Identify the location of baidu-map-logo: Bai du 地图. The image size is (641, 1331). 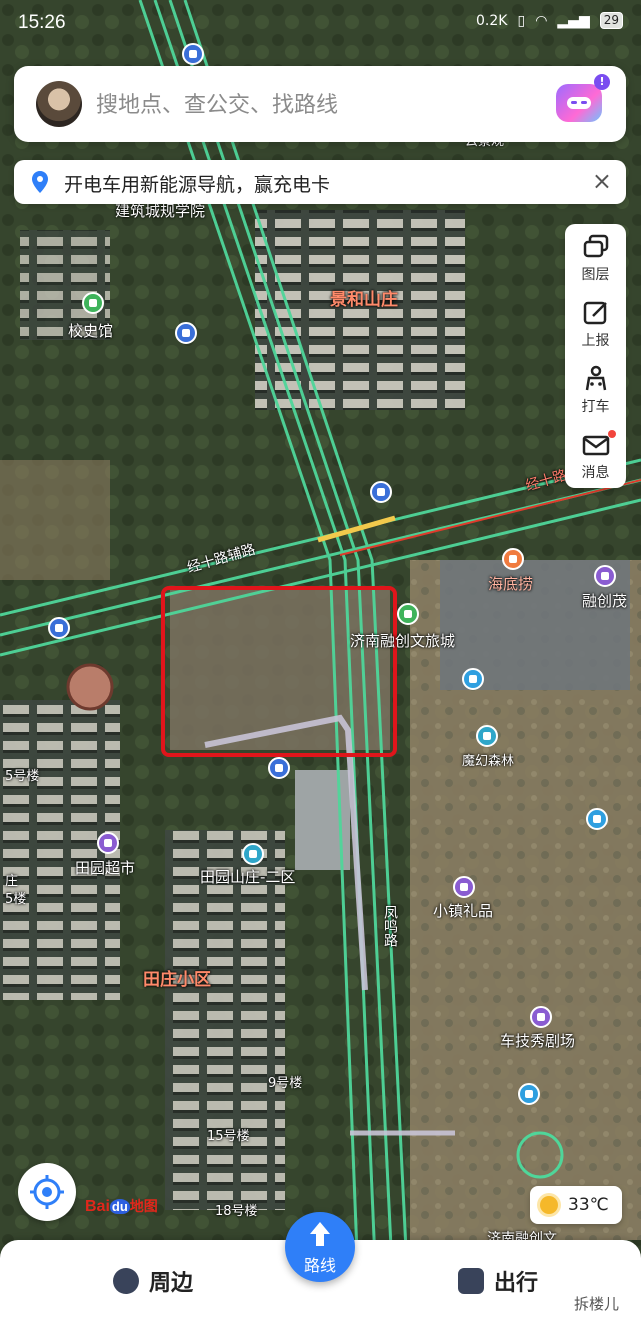
(121, 1206).